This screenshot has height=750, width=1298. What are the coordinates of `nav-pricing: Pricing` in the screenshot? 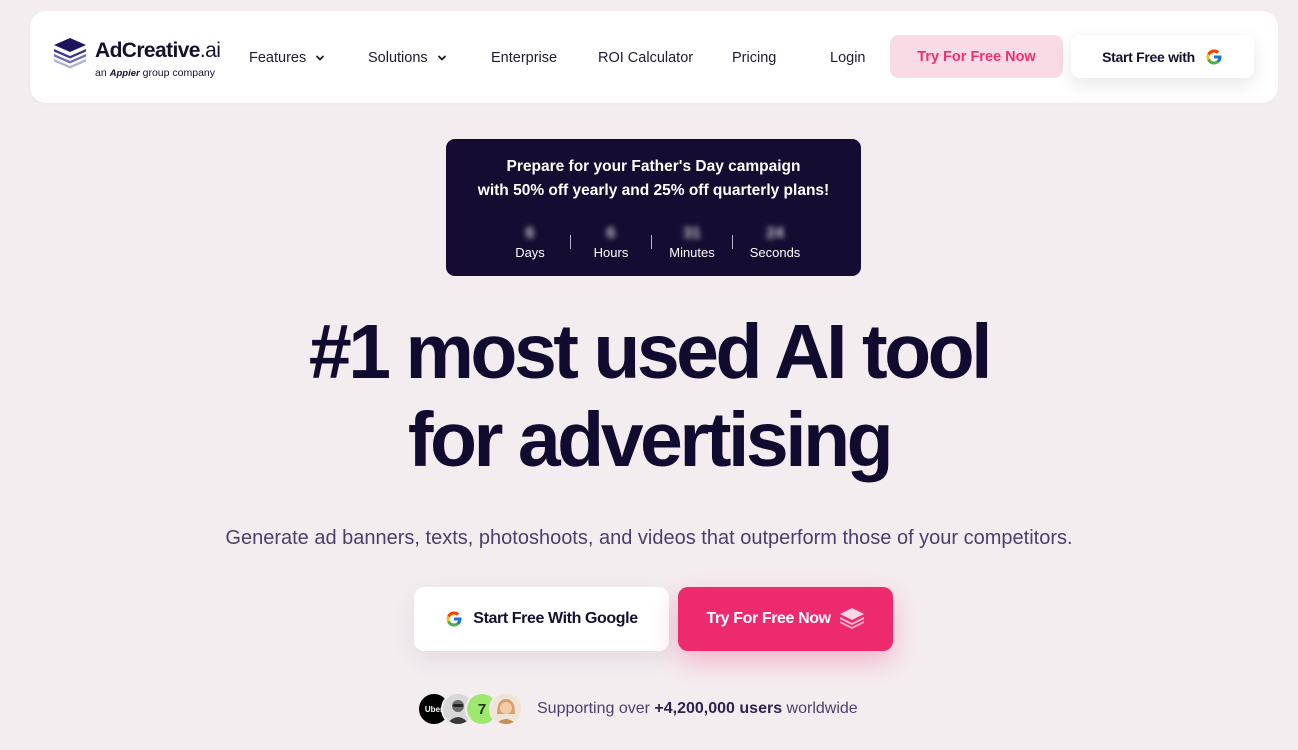 It's located at (754, 58).